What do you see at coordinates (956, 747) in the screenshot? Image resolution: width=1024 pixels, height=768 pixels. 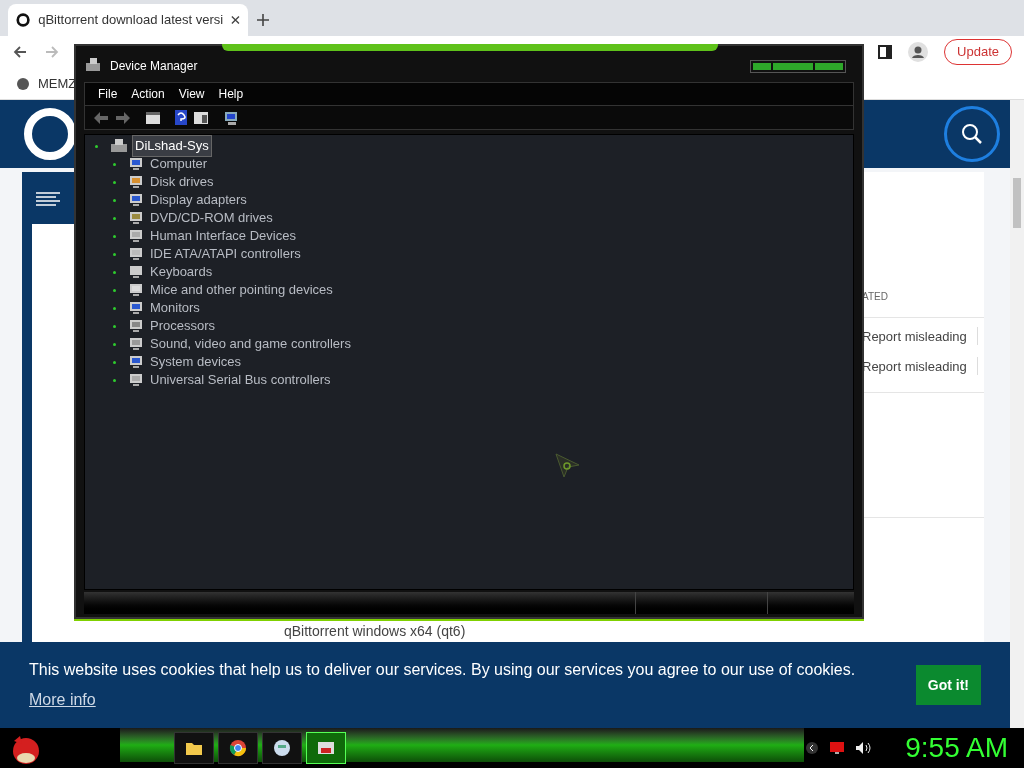 I see `clock: 9:55 AM` at bounding box center [956, 747].